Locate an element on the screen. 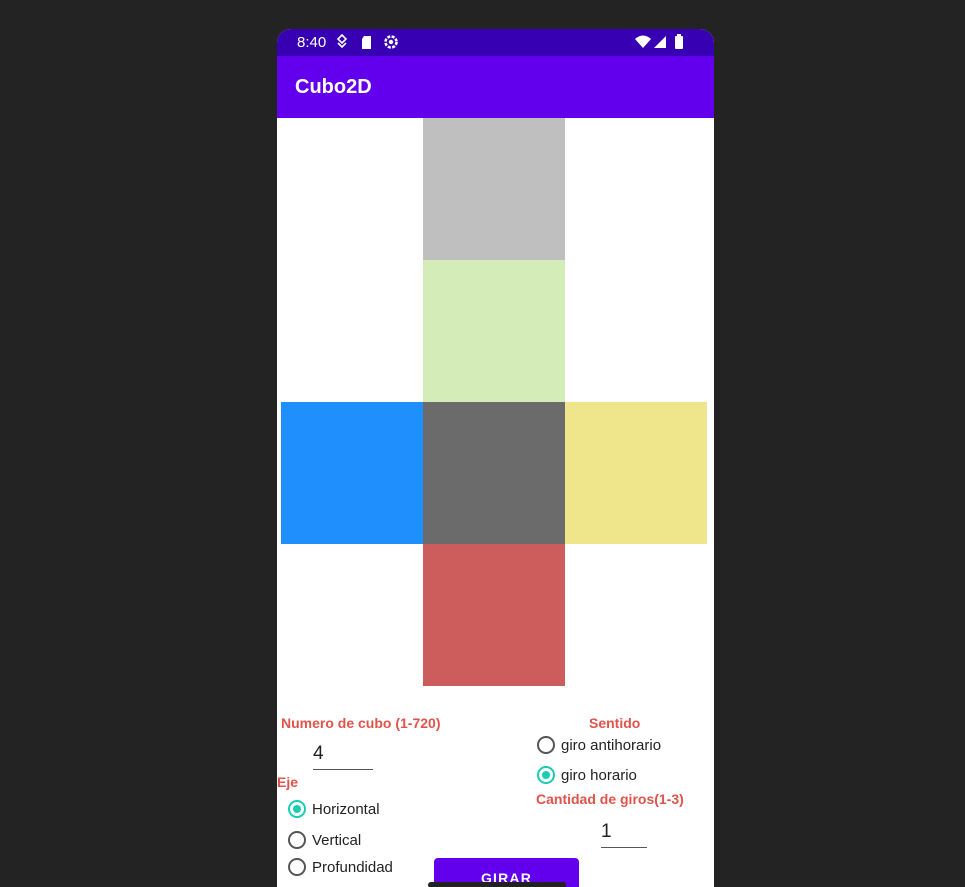  radio-horizontal: Horizontal is located at coordinates (334, 809).